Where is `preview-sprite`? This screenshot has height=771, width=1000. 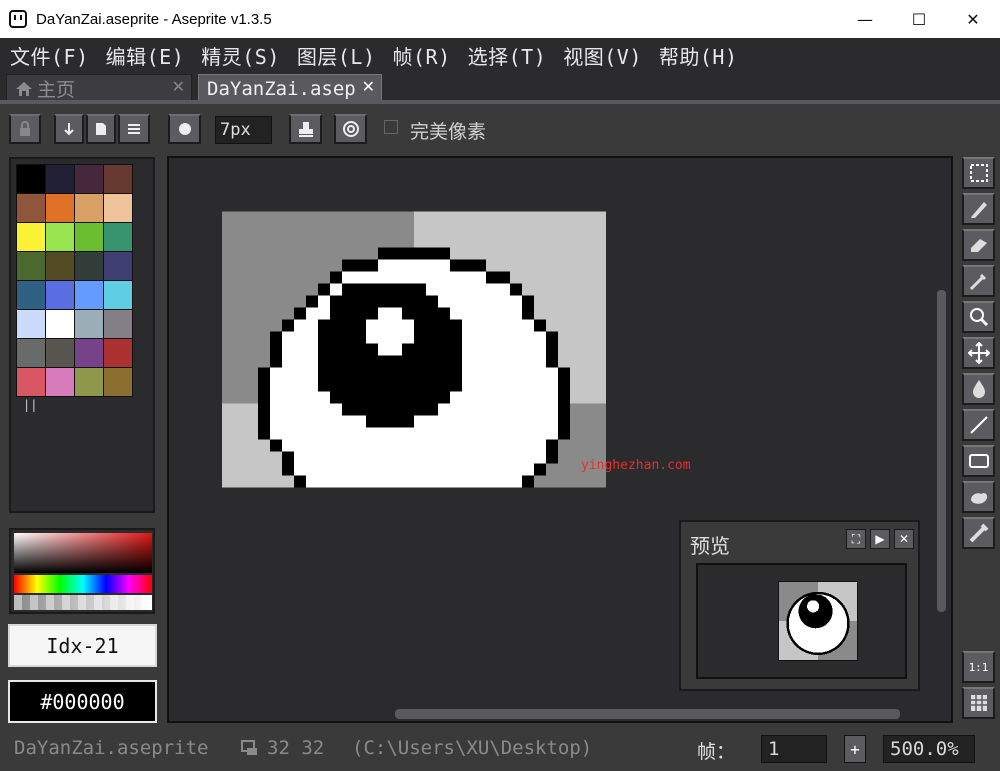 preview-sprite is located at coordinates (818, 621).